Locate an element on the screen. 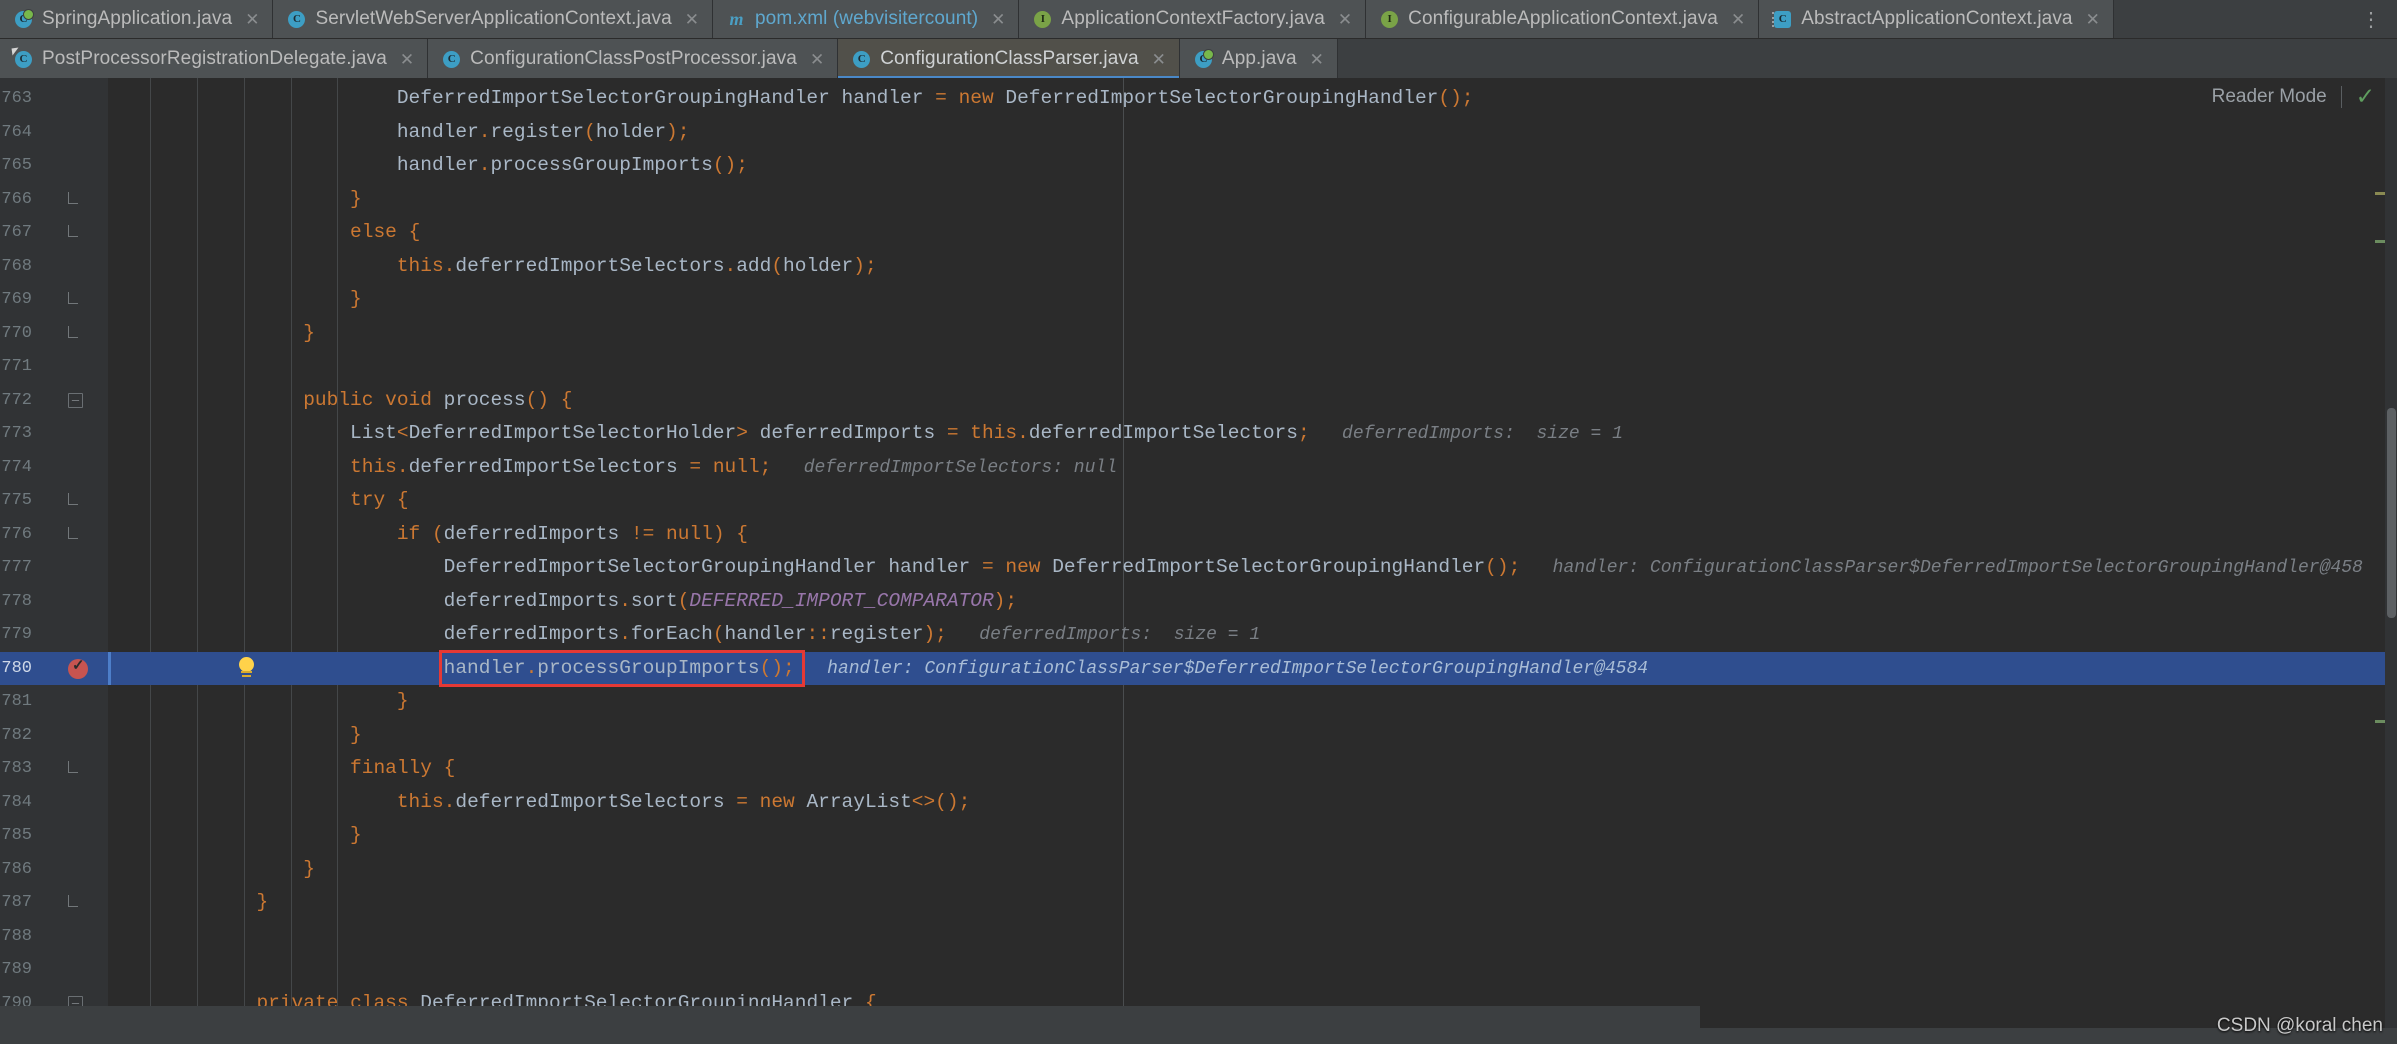 This screenshot has width=2397, height=1044. inline-debug-hint: deferredImportSelectors: null is located at coordinates (944, 467).